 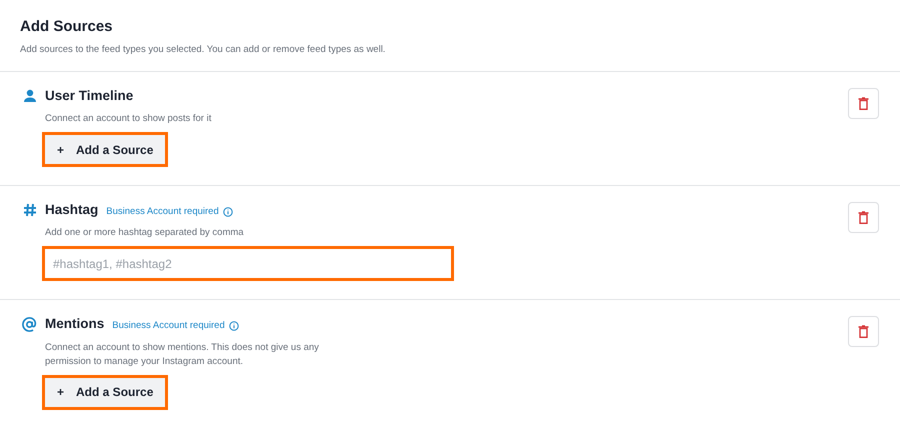 What do you see at coordinates (29, 324) in the screenshot?
I see `at-sign-icon` at bounding box center [29, 324].